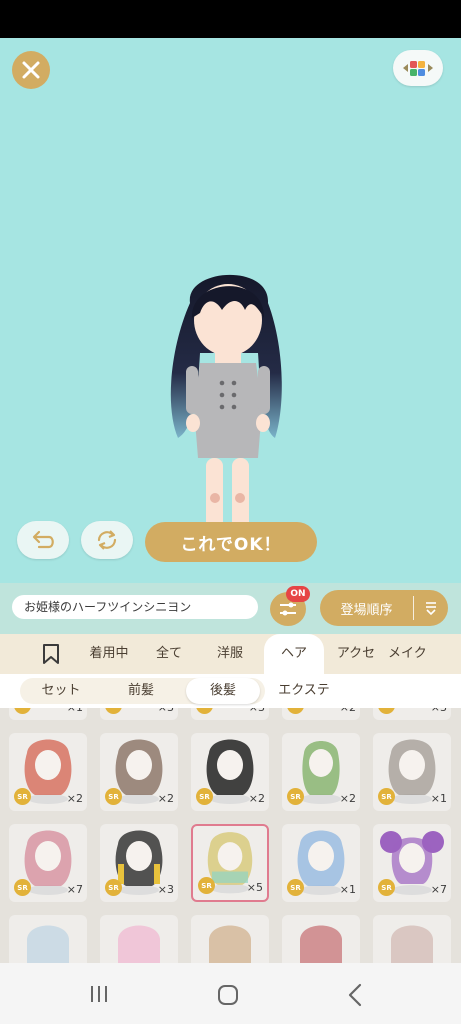 Image resolution: width=461 pixels, height=1024 pixels. Describe the element at coordinates (230, 19) in the screenshot. I see `status-bar` at that location.